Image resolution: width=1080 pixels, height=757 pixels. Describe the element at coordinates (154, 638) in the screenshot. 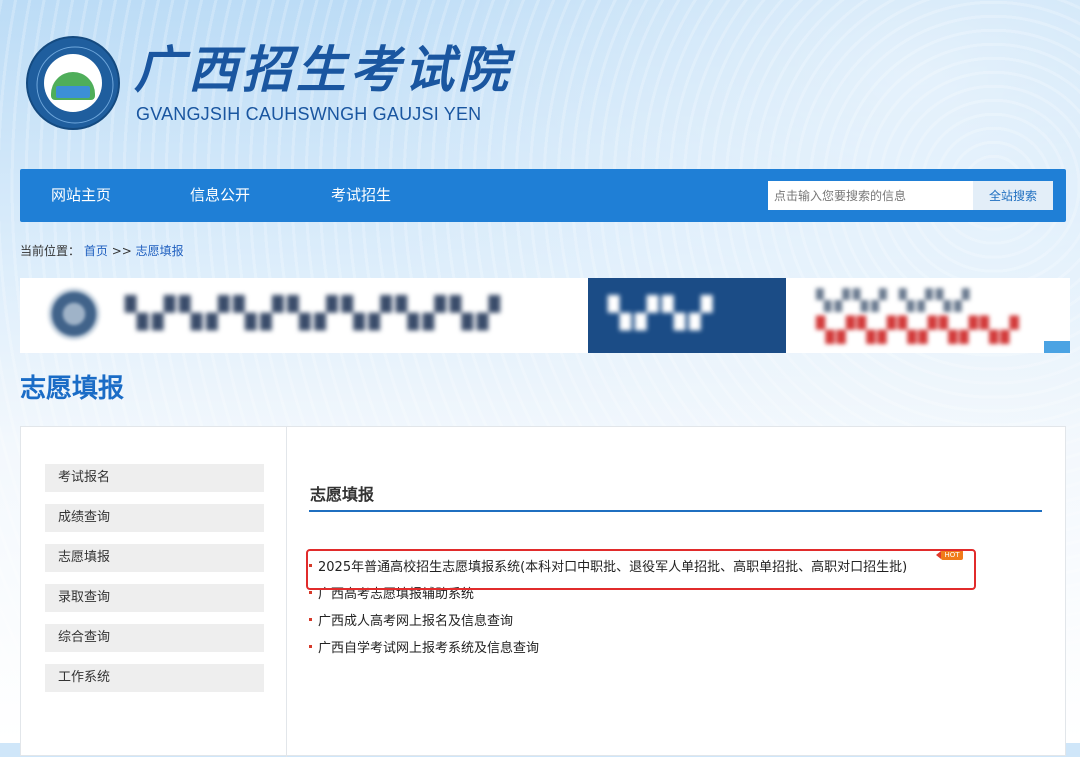

I see `sidebar-item-general-query: 综合查询` at that location.